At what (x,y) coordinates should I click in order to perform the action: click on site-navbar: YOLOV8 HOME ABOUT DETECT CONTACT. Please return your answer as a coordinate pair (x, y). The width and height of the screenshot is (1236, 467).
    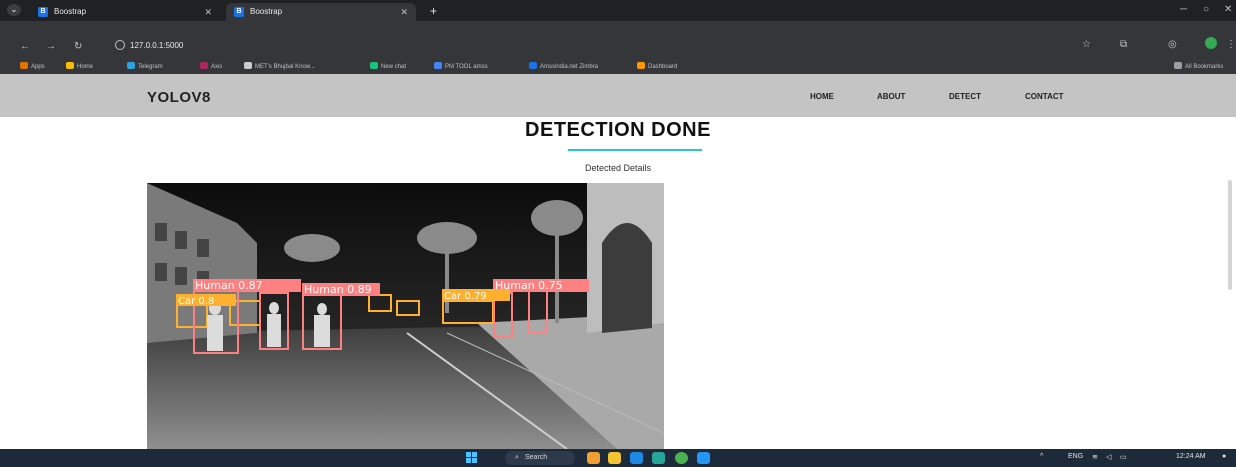
    Looking at the image, I should click on (618, 95).